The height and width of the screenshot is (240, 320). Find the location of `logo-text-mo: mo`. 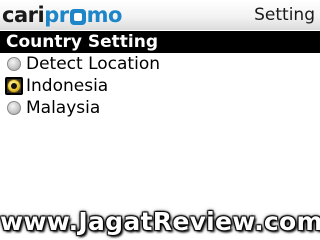

logo-text-mo: mo is located at coordinates (104, 15).